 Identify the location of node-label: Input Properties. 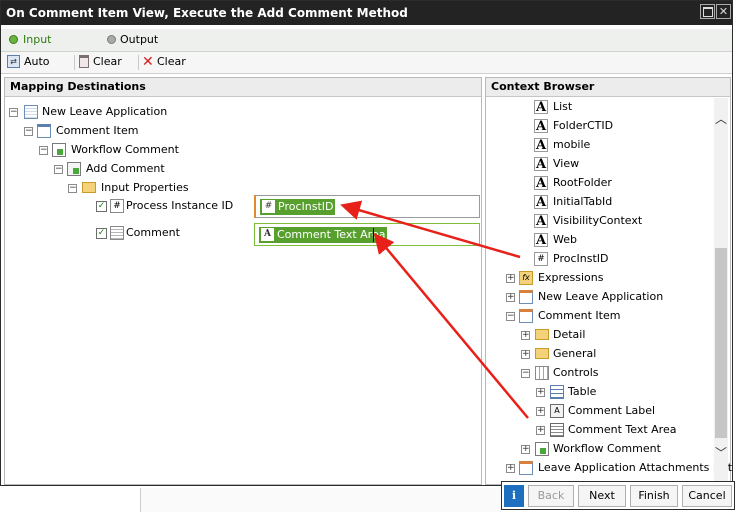
(145, 187).